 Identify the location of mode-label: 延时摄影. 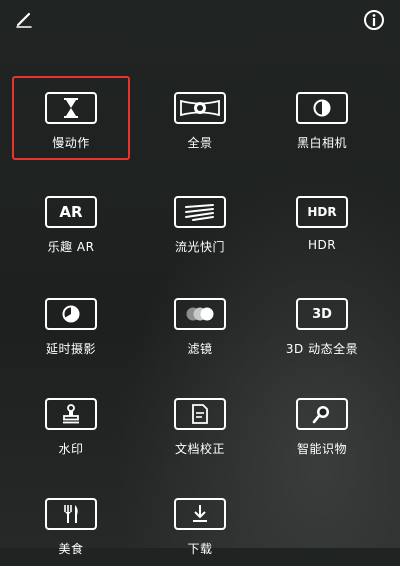
(70, 349).